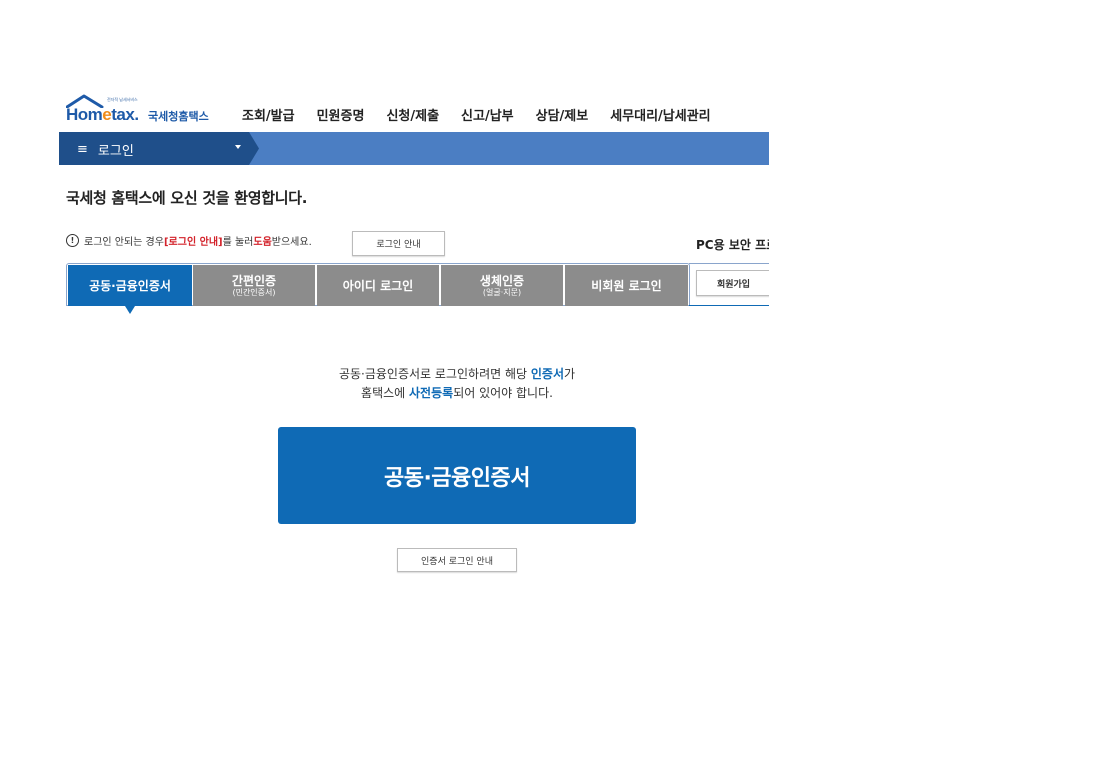 This screenshot has width=1095, height=775. I want to click on tab-guest-login: 비회원 로그인, so click(626, 285).